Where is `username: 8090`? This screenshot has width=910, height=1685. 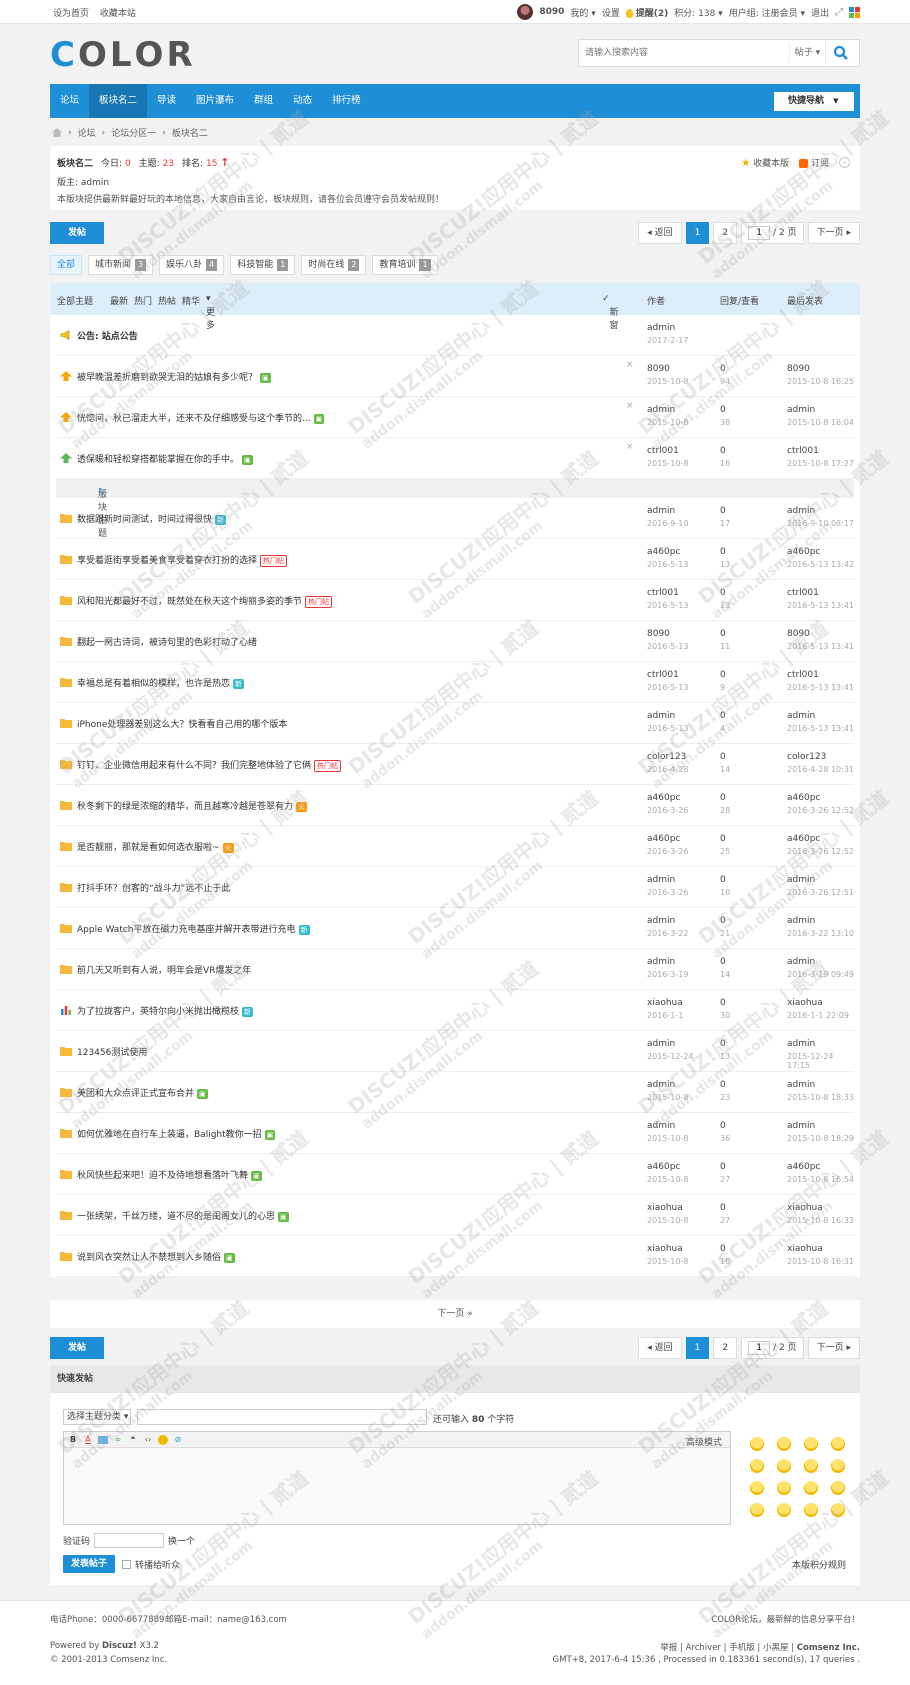
username: 8090 is located at coordinates (551, 12).